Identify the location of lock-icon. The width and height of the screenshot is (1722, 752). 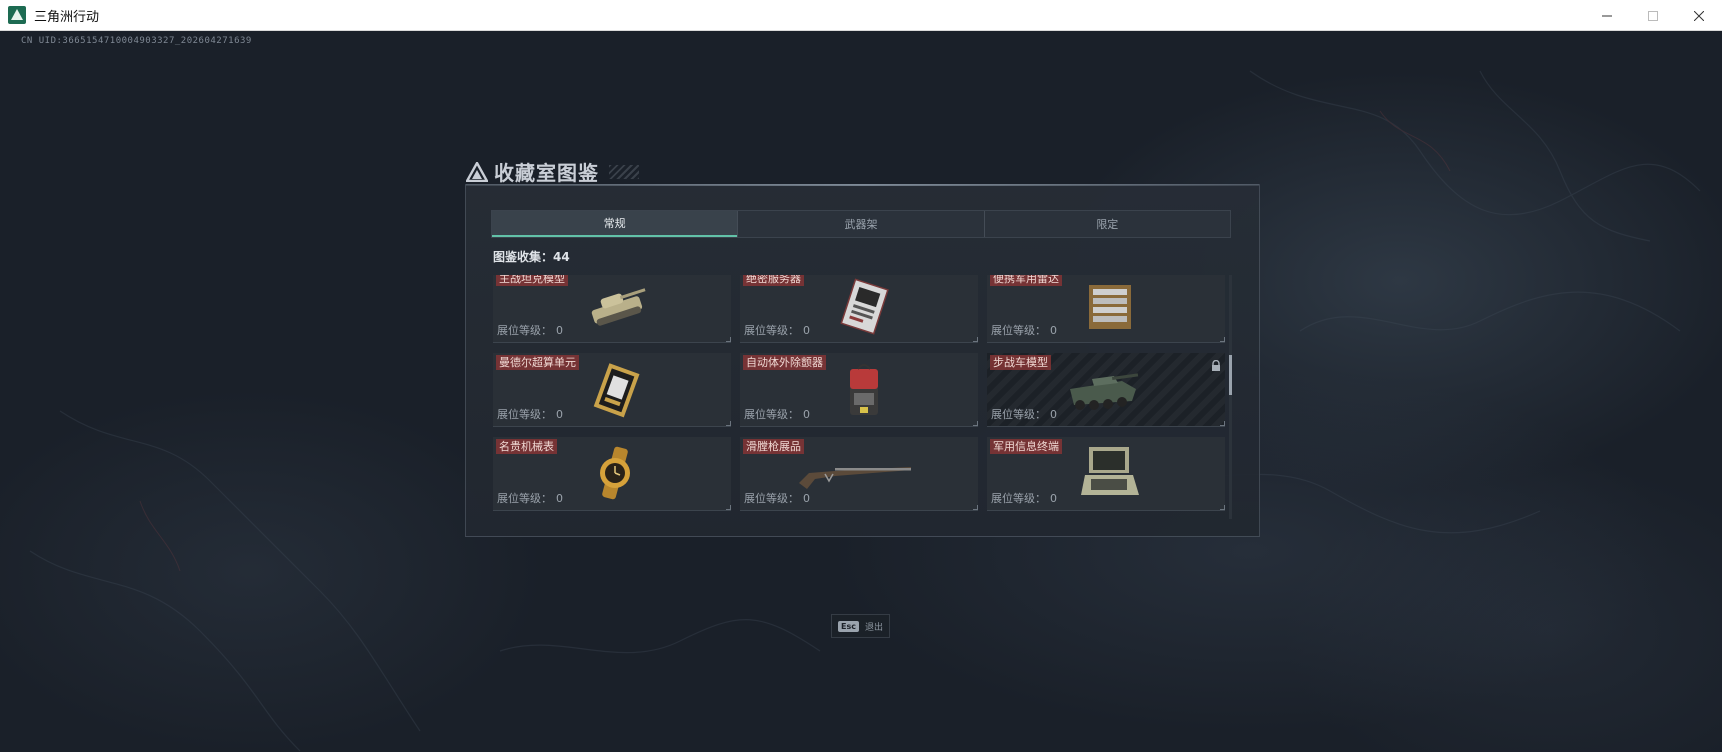
(1216, 364).